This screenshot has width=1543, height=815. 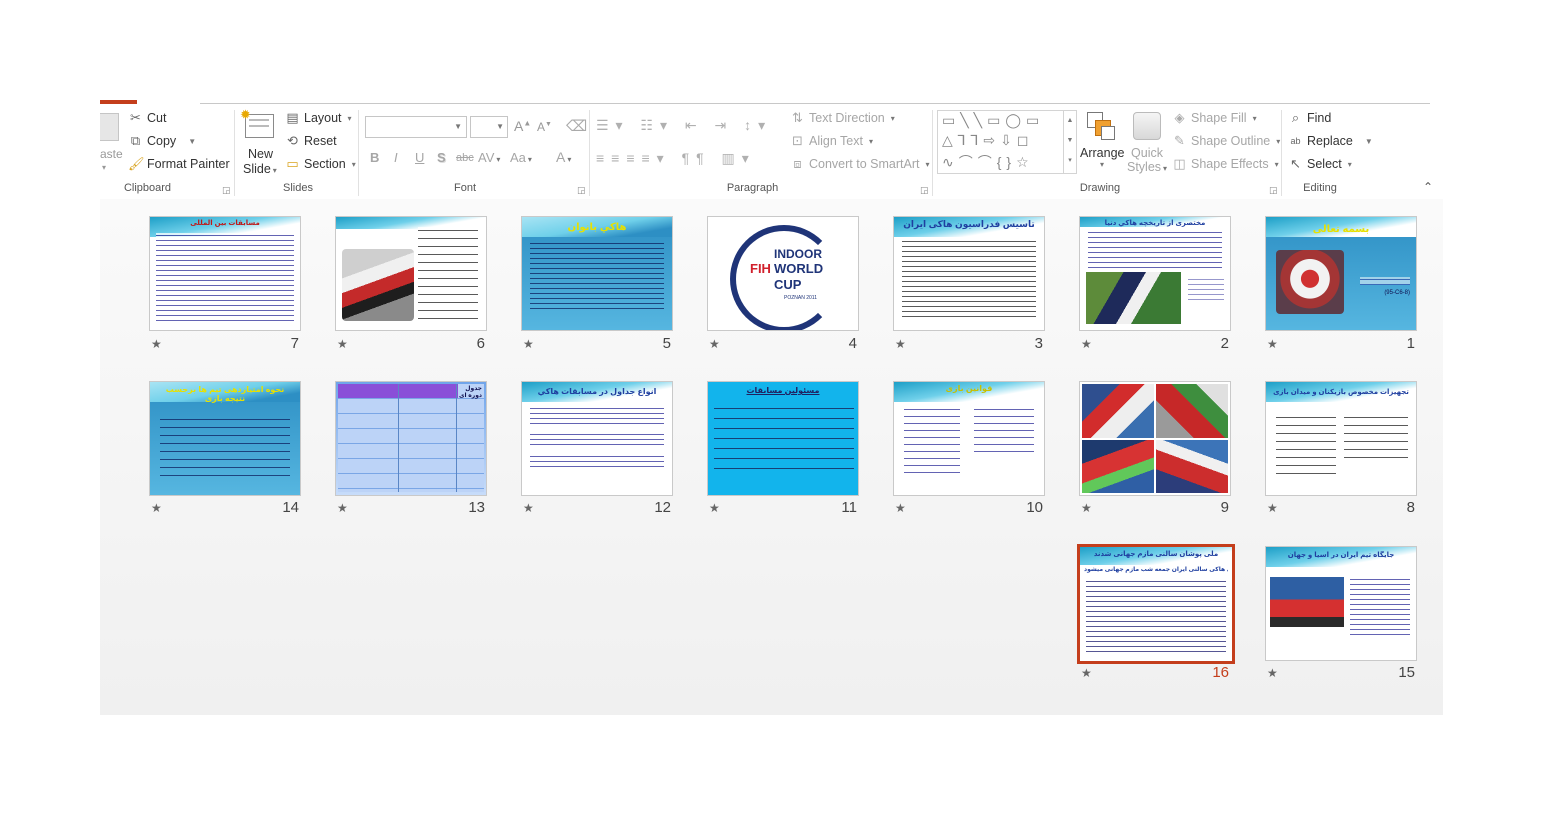 What do you see at coordinates (311, 141) in the screenshot?
I see `reset-button: ⟲ Reset` at bounding box center [311, 141].